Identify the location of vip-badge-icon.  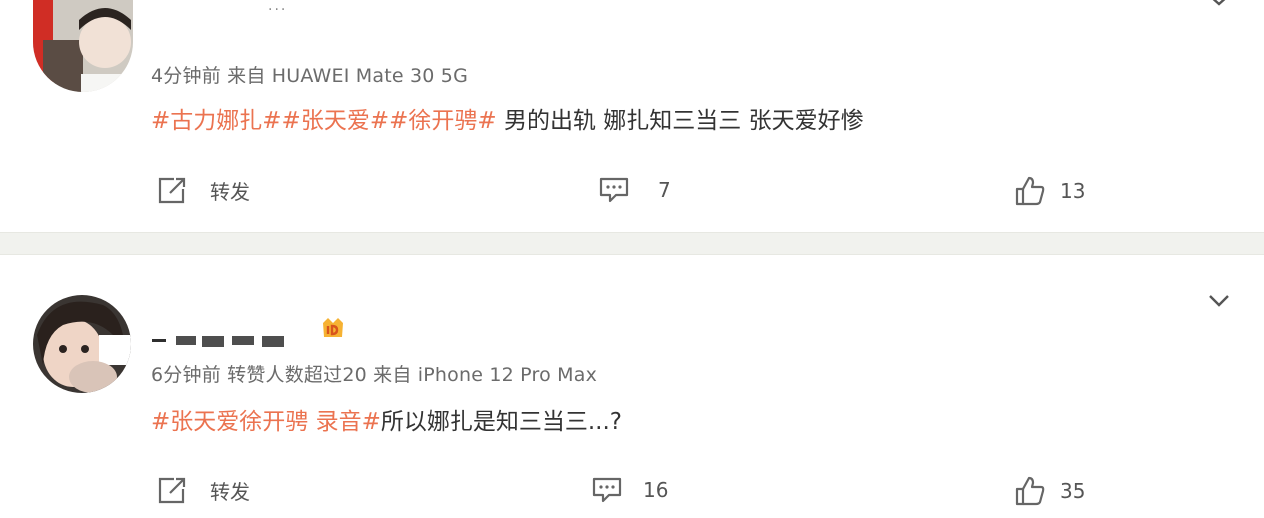
(333, 328).